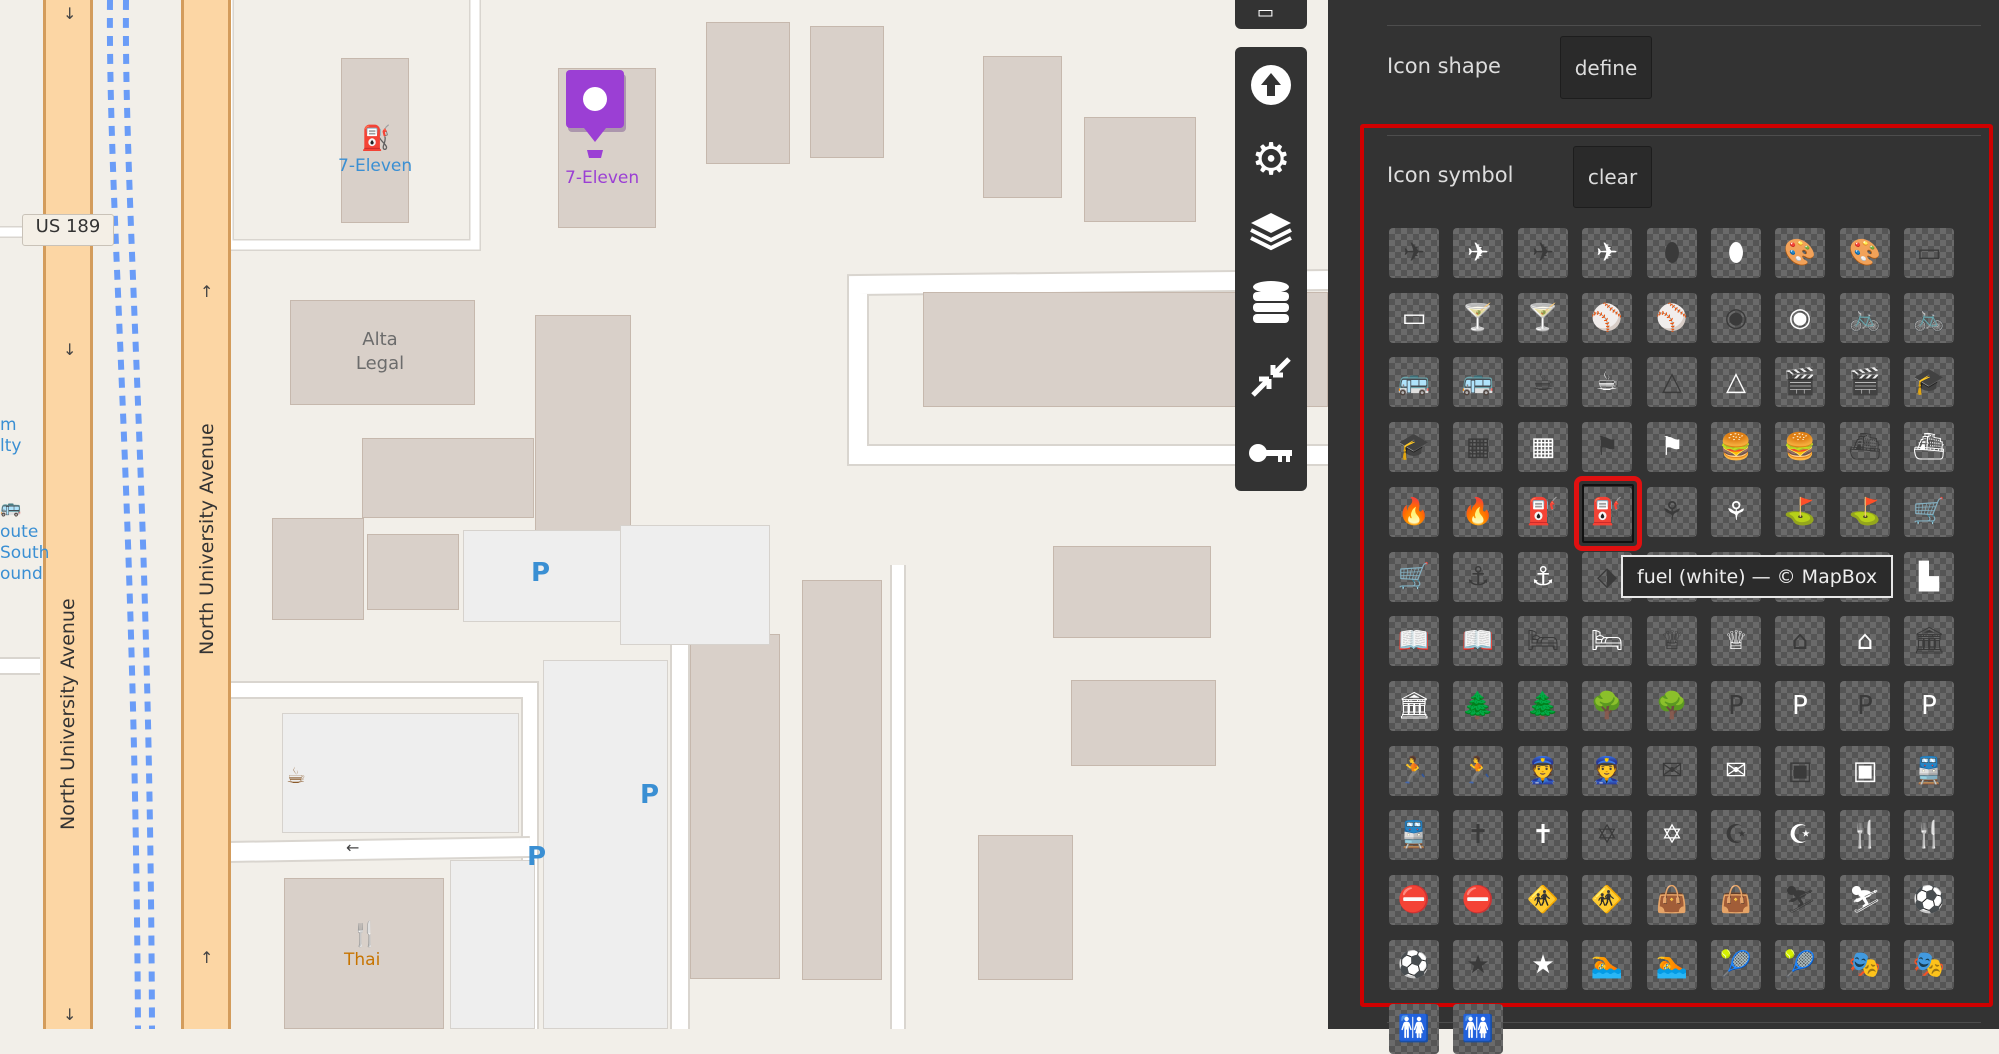 The image size is (1999, 1054). What do you see at coordinates (1929, 900) in the screenshot?
I see `soccer-dark-icon: ⚽` at bounding box center [1929, 900].